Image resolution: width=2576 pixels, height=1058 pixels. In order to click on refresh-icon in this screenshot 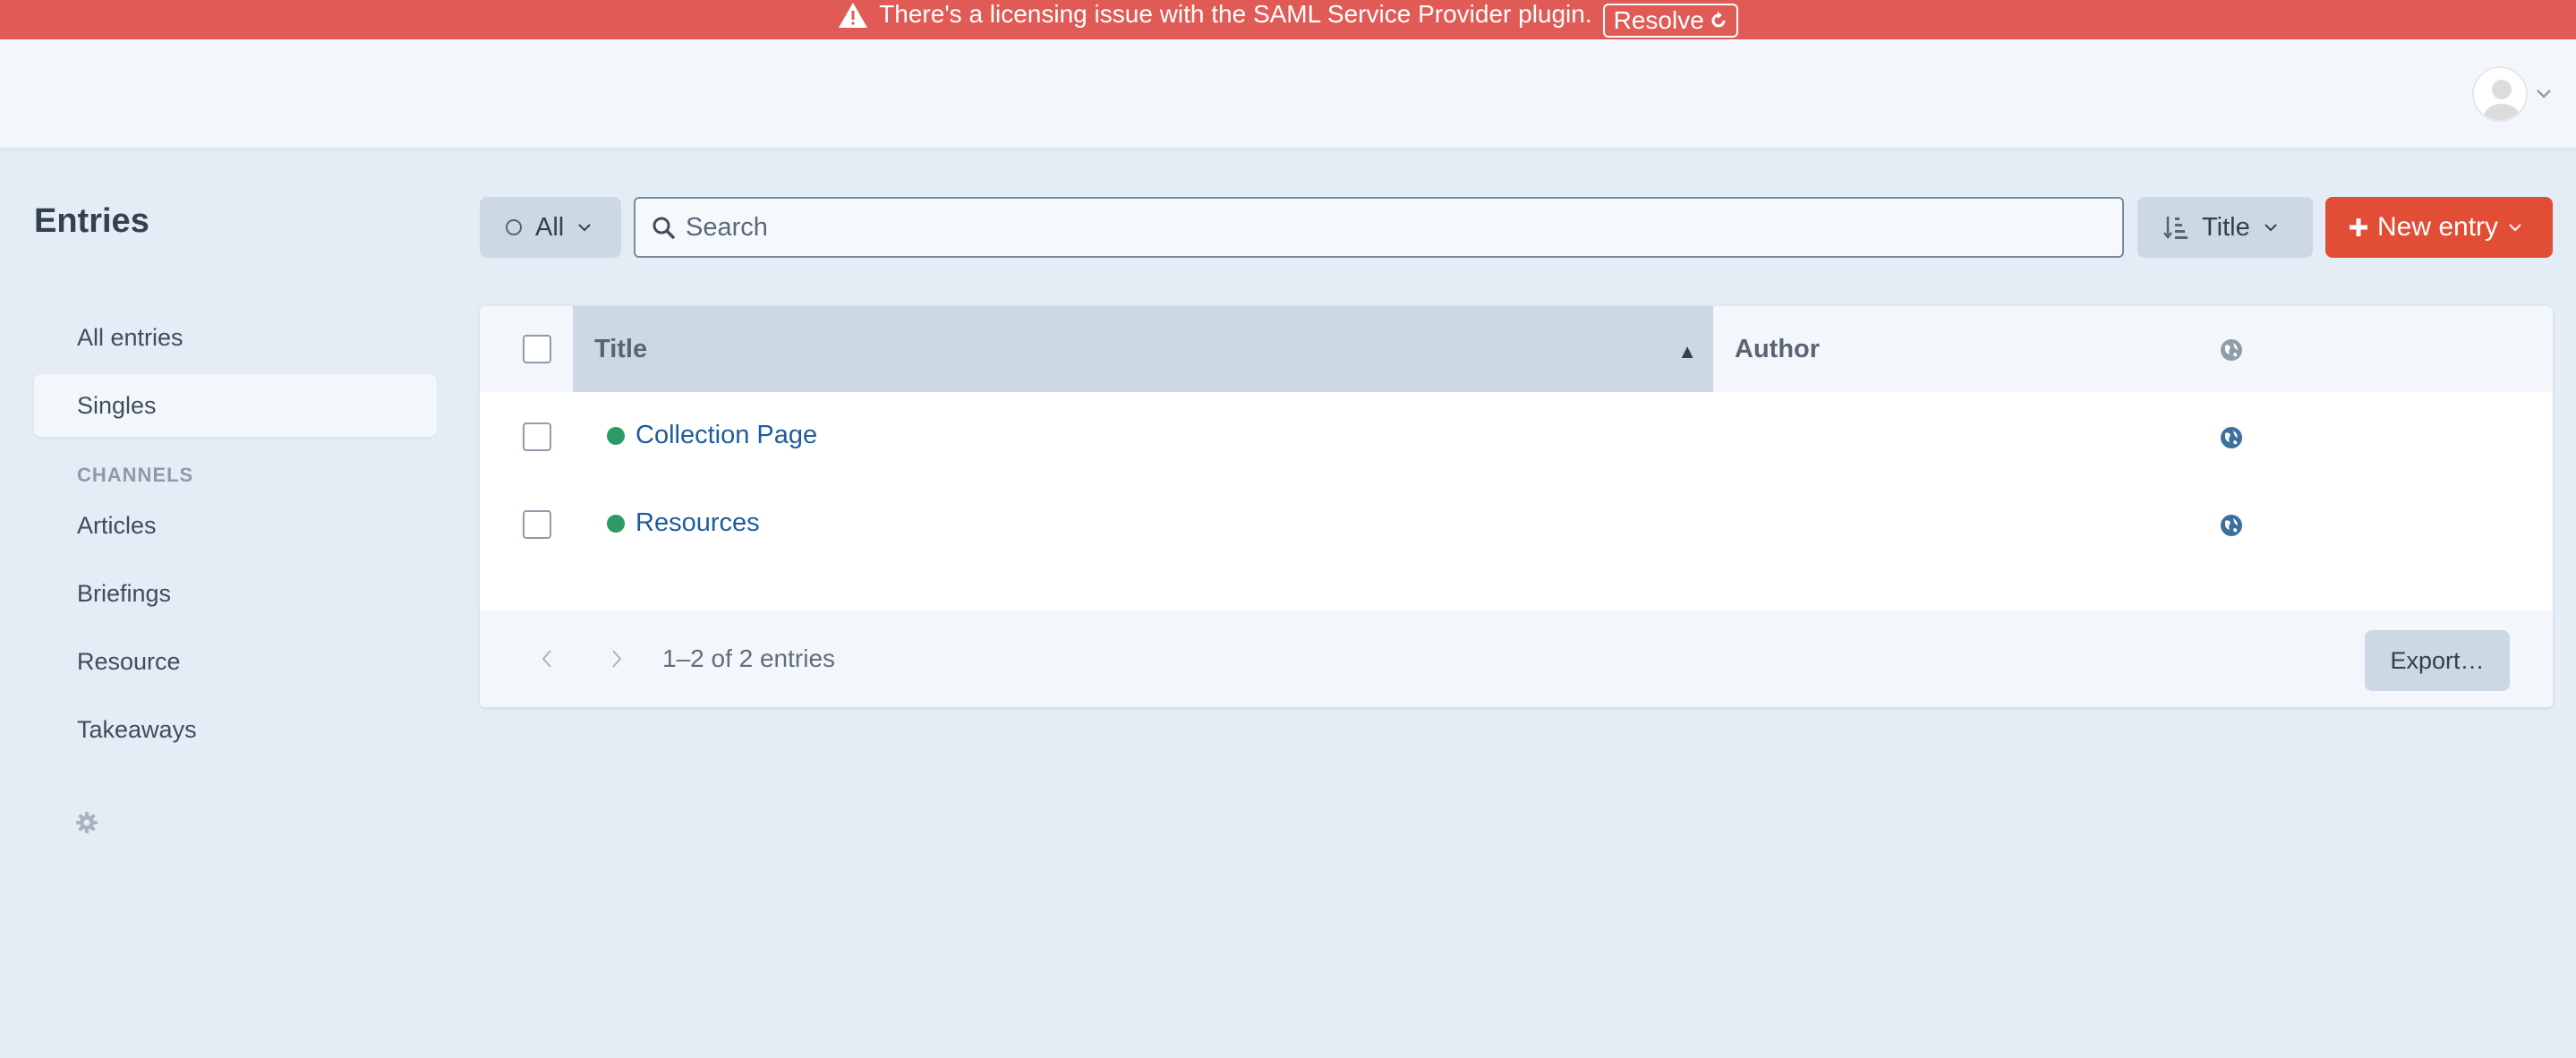, I will do `click(1718, 20)`.